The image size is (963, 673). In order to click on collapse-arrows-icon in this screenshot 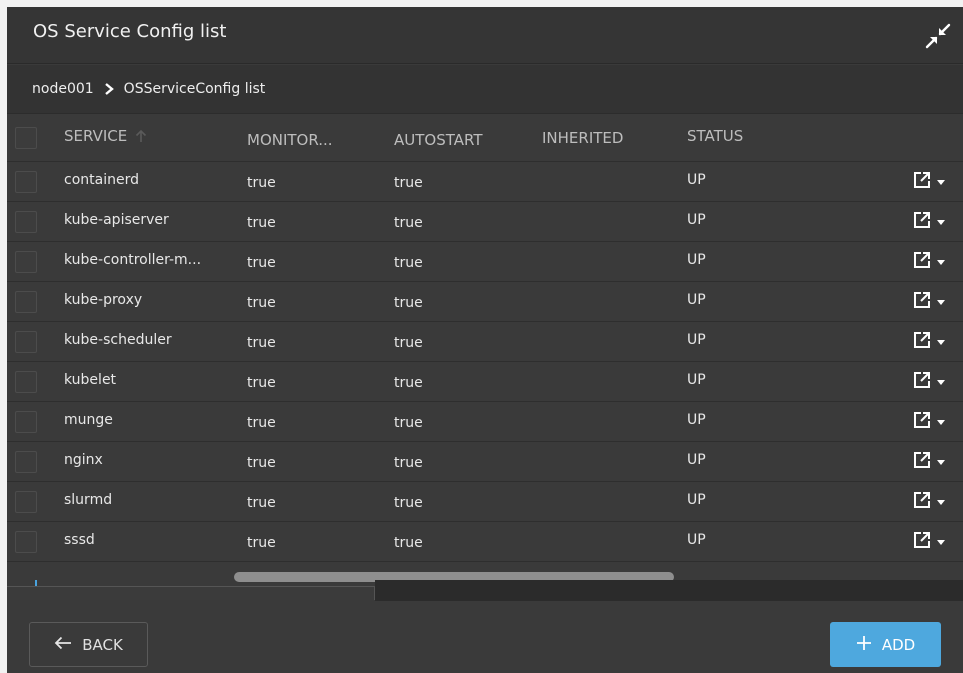, I will do `click(938, 36)`.